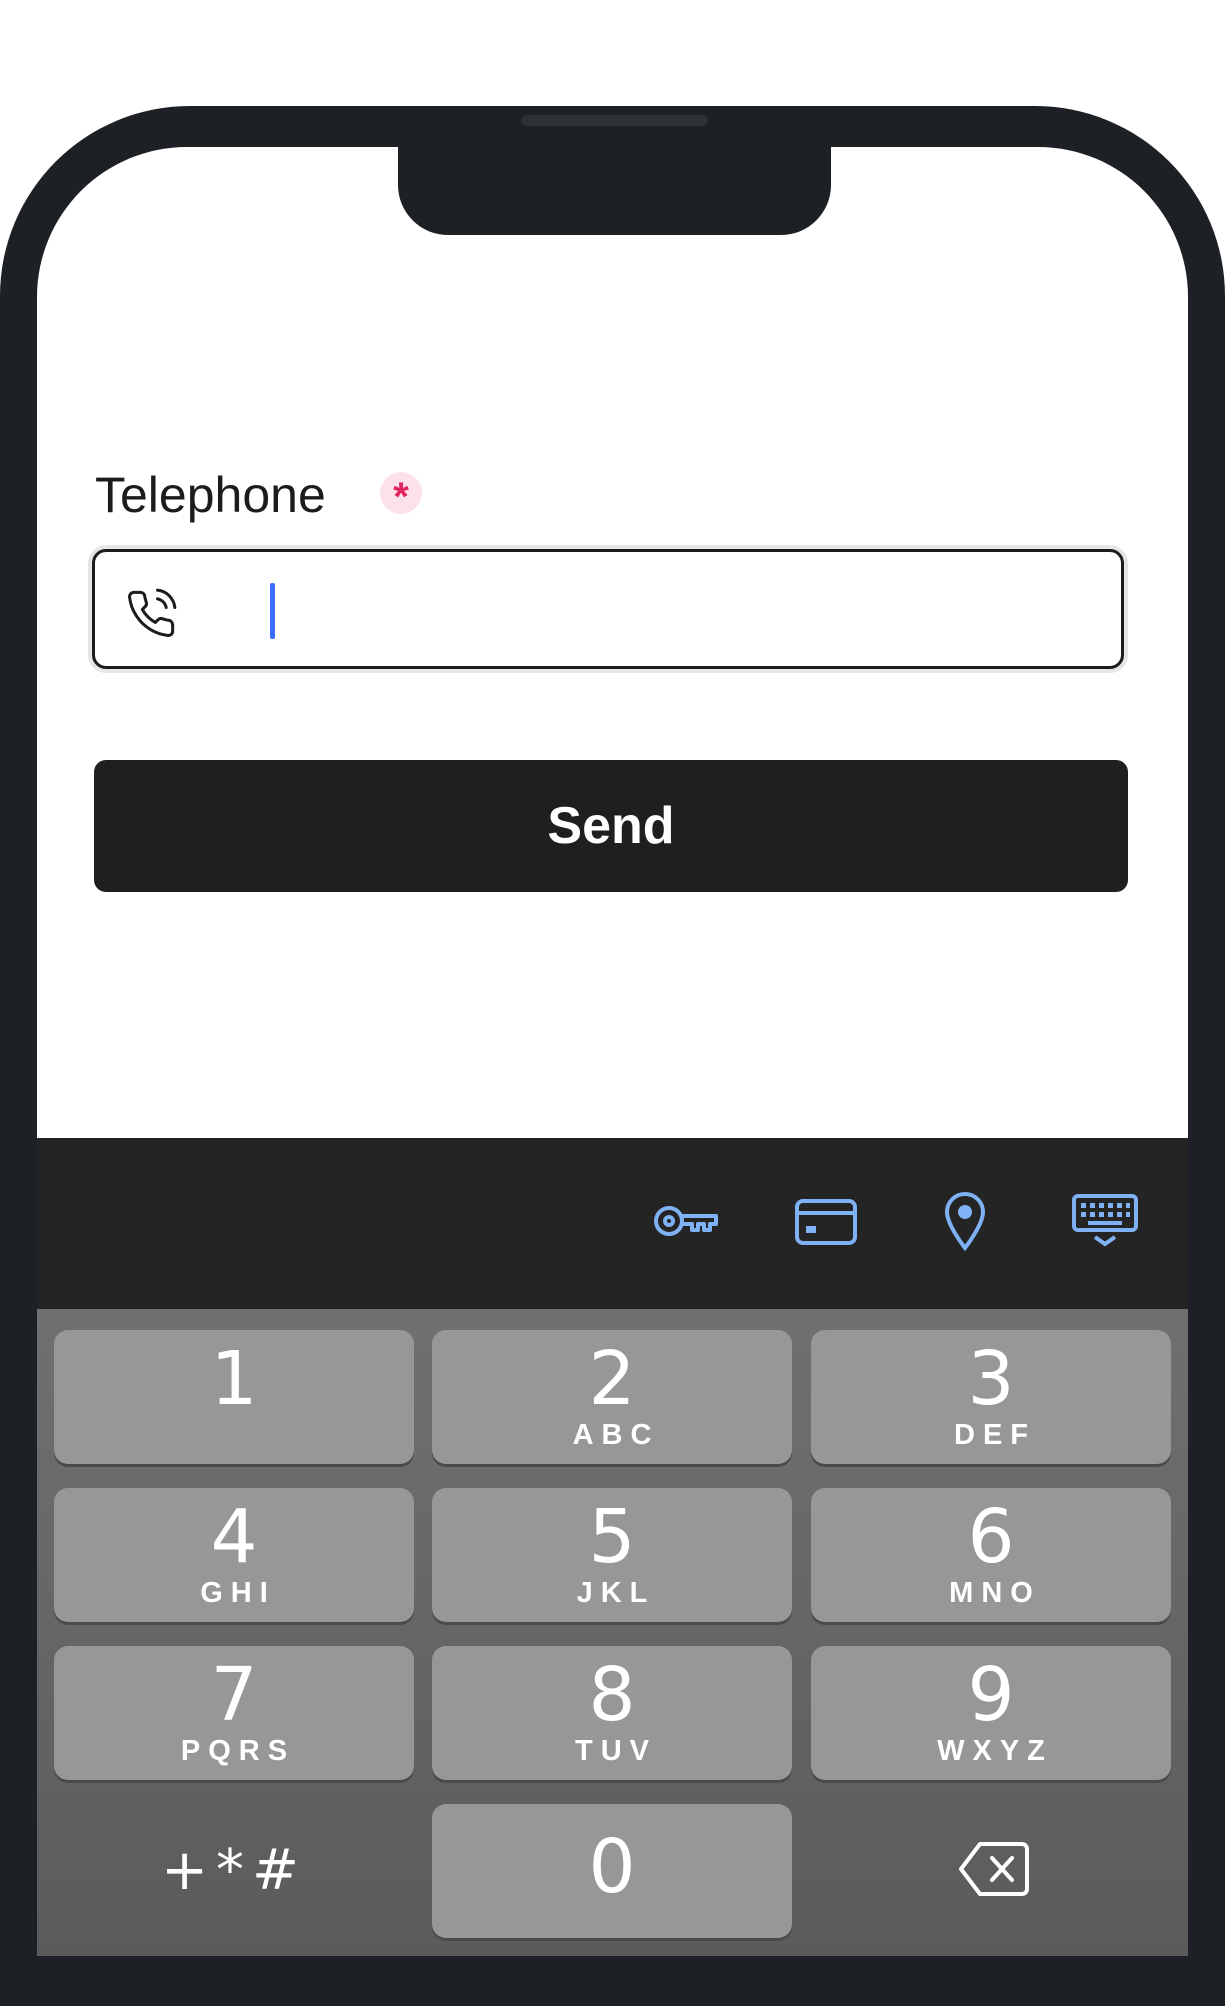  I want to click on key-0: 0, so click(612, 1871).